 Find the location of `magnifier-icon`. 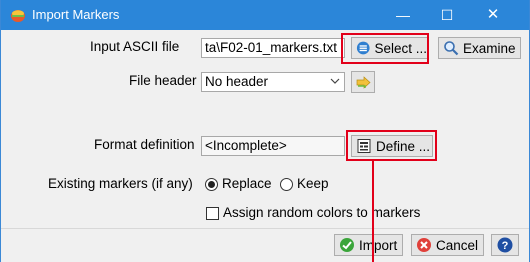

magnifier-icon is located at coordinates (451, 48).